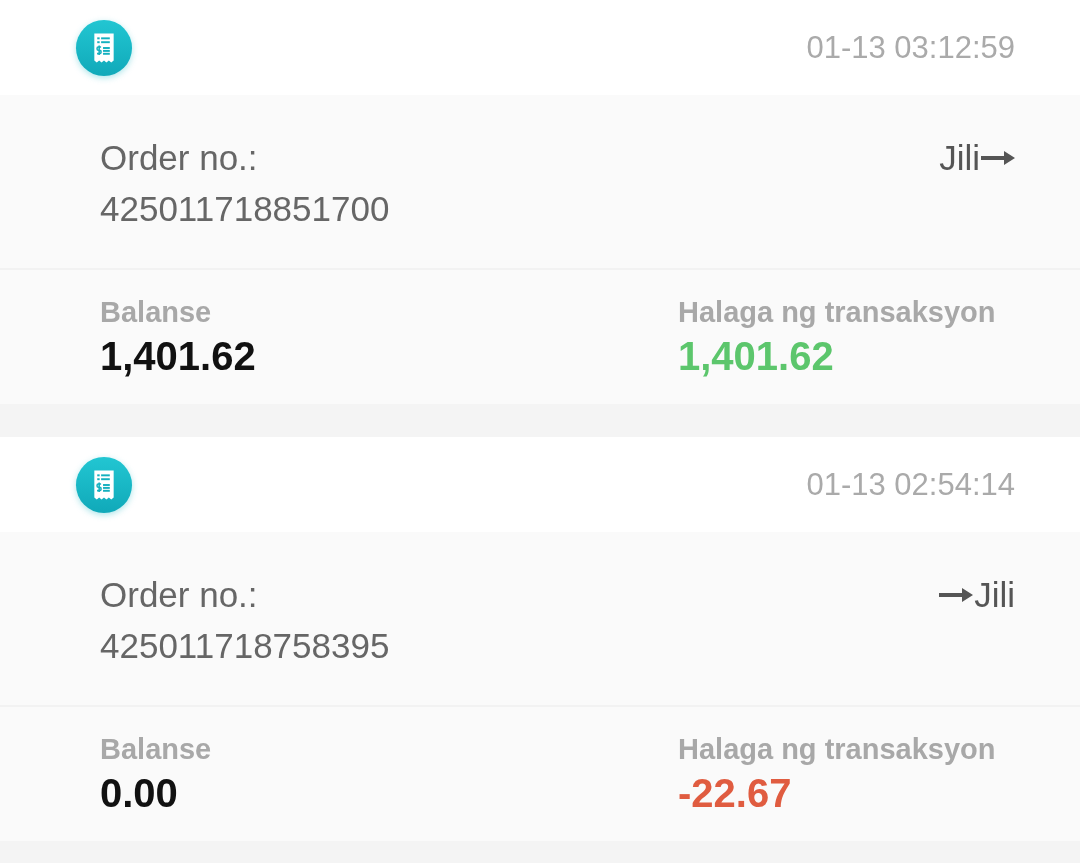 The image size is (1080, 863). Describe the element at coordinates (139, 793) in the screenshot. I see `balance-value: 0.00` at that location.